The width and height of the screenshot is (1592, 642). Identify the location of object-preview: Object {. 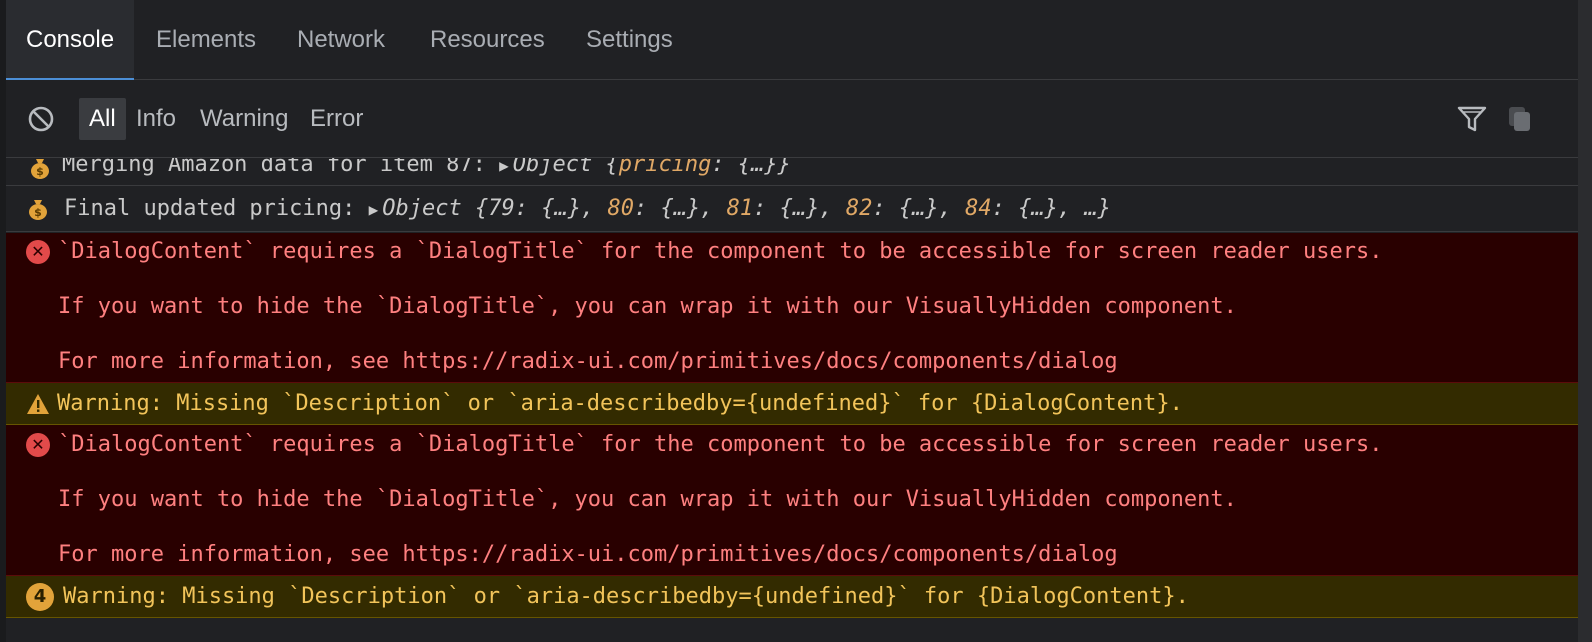
(566, 167).